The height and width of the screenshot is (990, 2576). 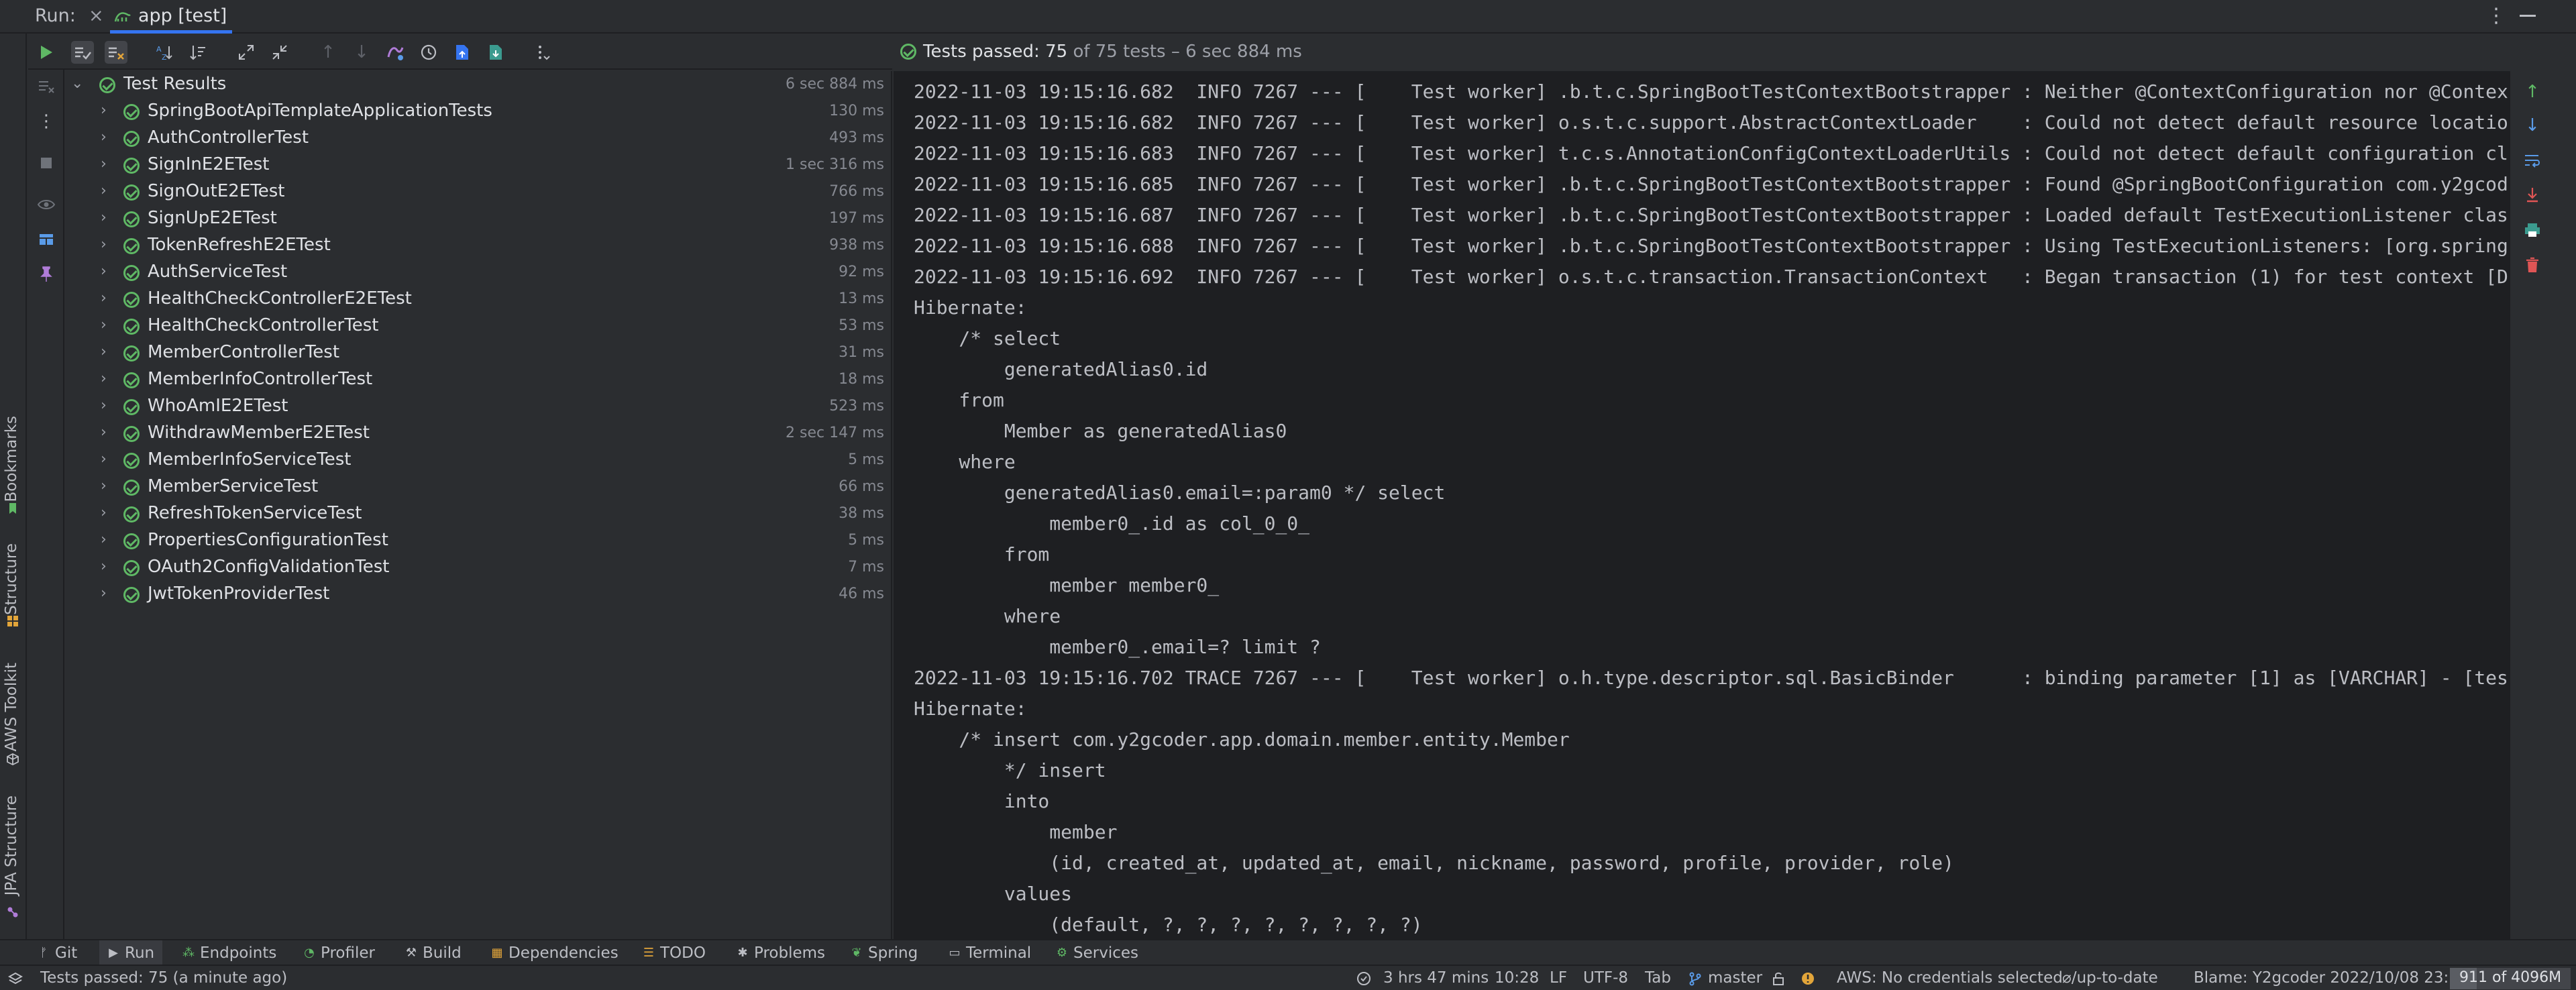 I want to click on git-branch: master, so click(x=1735, y=978).